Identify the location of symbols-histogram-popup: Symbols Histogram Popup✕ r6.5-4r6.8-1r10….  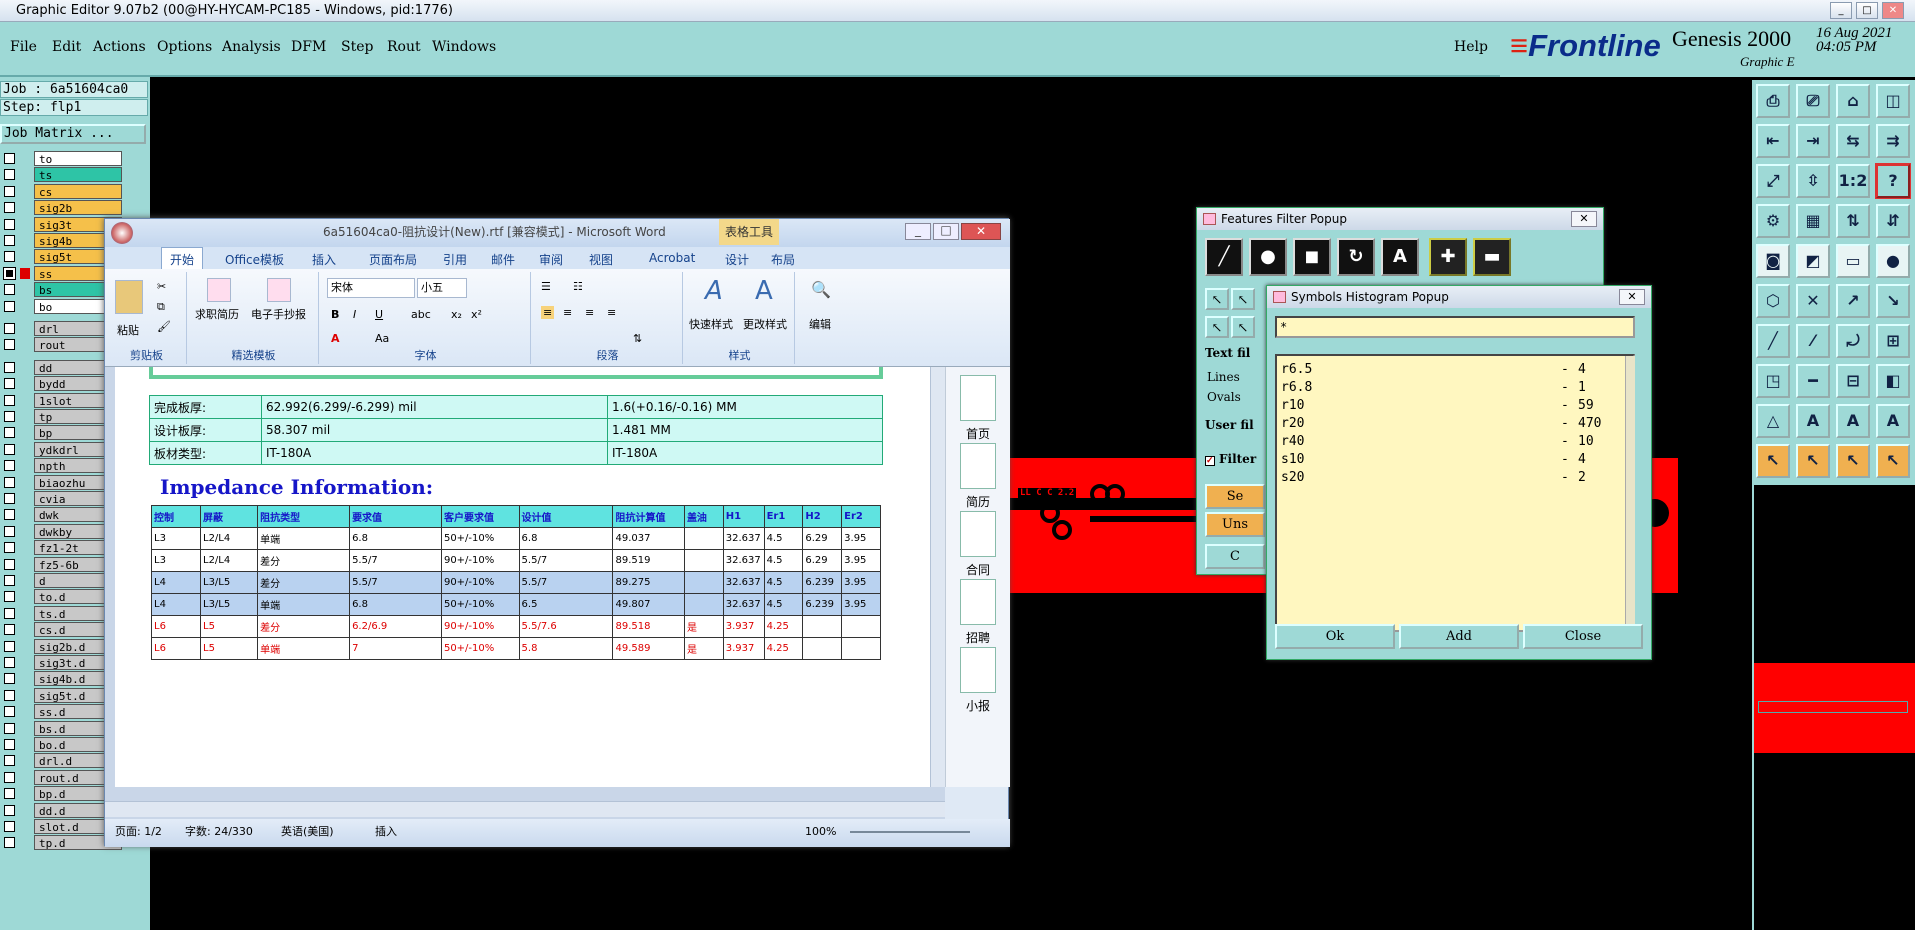
(1459, 472).